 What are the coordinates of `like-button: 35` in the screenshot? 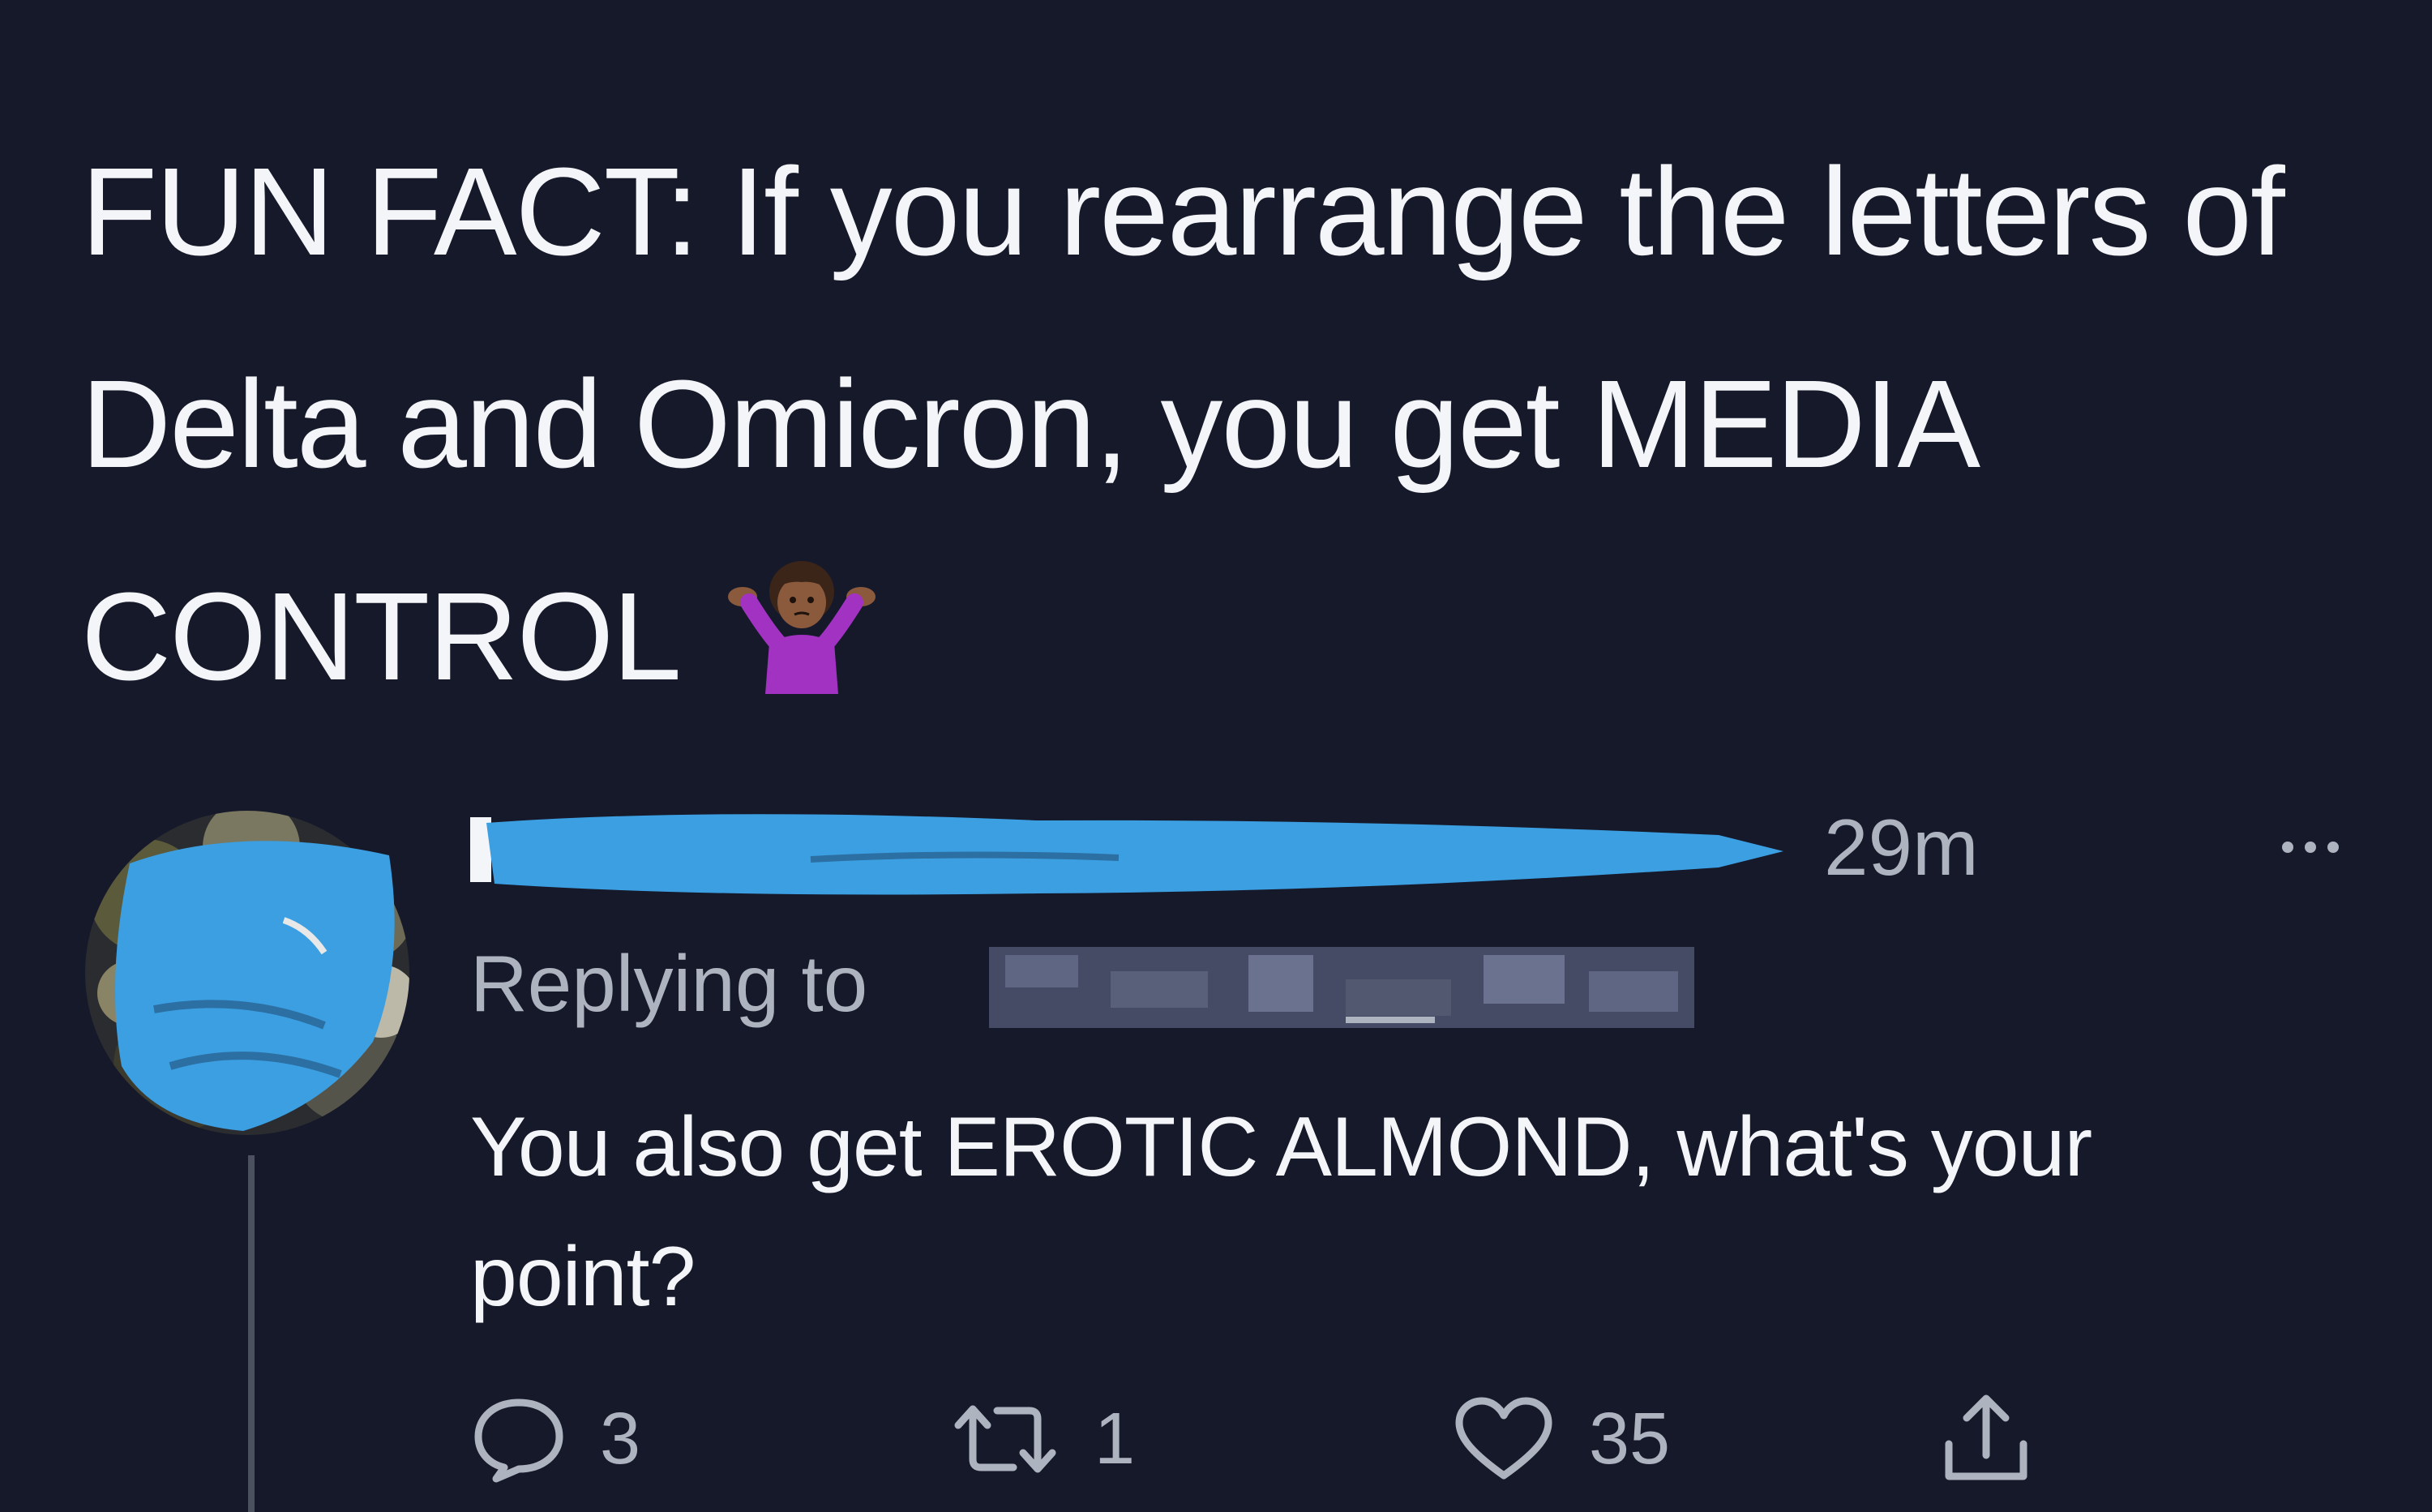 It's located at (1560, 1439).